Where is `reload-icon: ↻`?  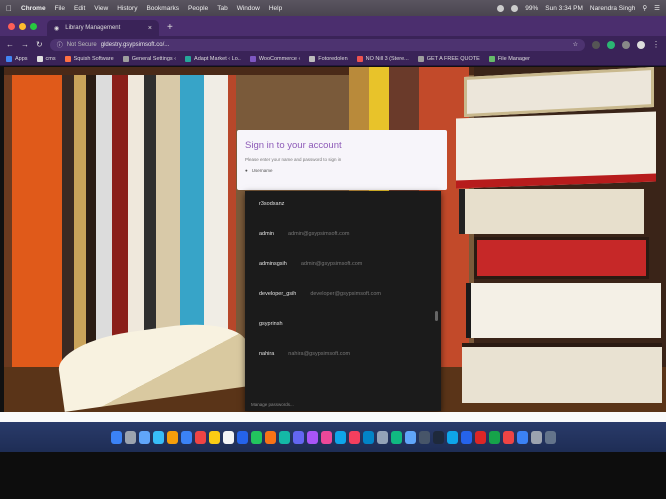
reload-icon: ↻ is located at coordinates (39, 44).